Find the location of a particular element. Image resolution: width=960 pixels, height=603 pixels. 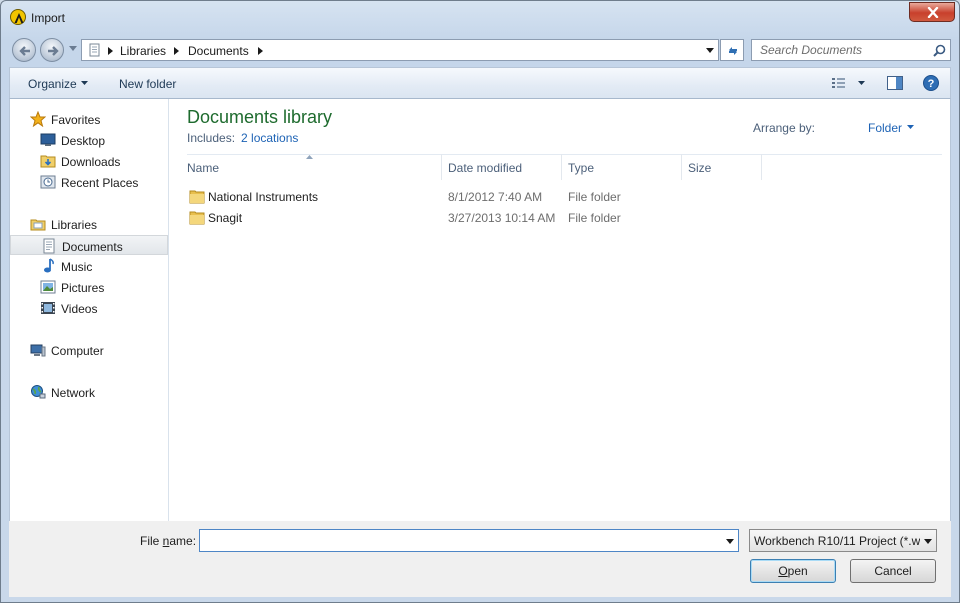

address-bar: Libraries Documents is located at coordinates (400, 50).